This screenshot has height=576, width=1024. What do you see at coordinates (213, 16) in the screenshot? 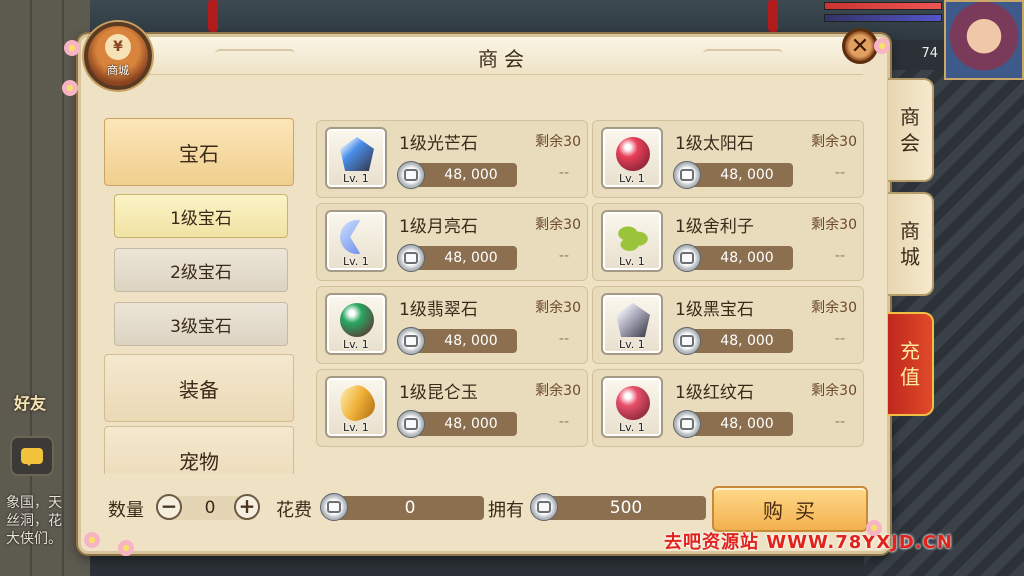
I see `red-rope-left` at bounding box center [213, 16].